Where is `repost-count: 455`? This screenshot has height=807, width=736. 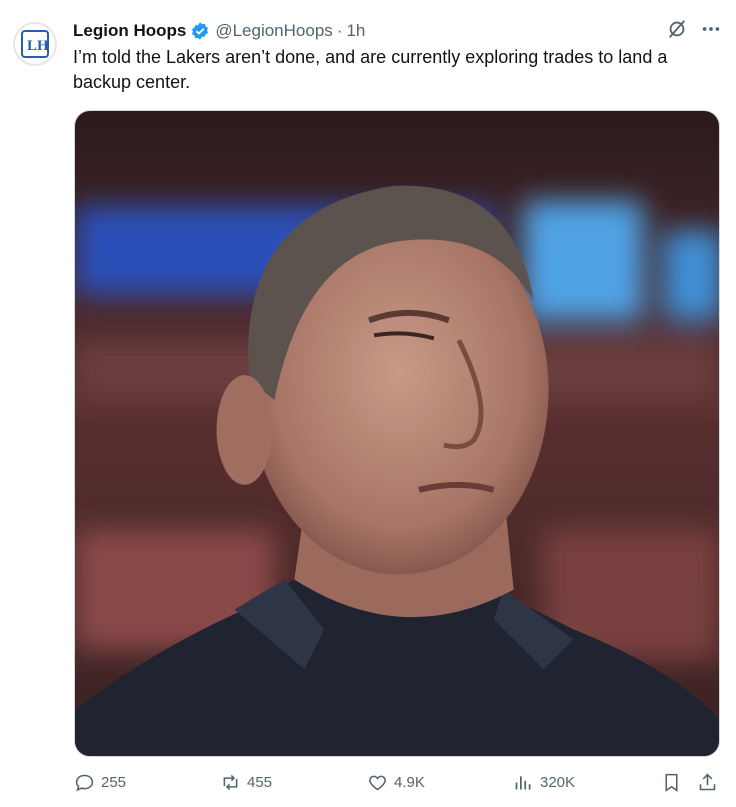
repost-count: 455 is located at coordinates (260, 782).